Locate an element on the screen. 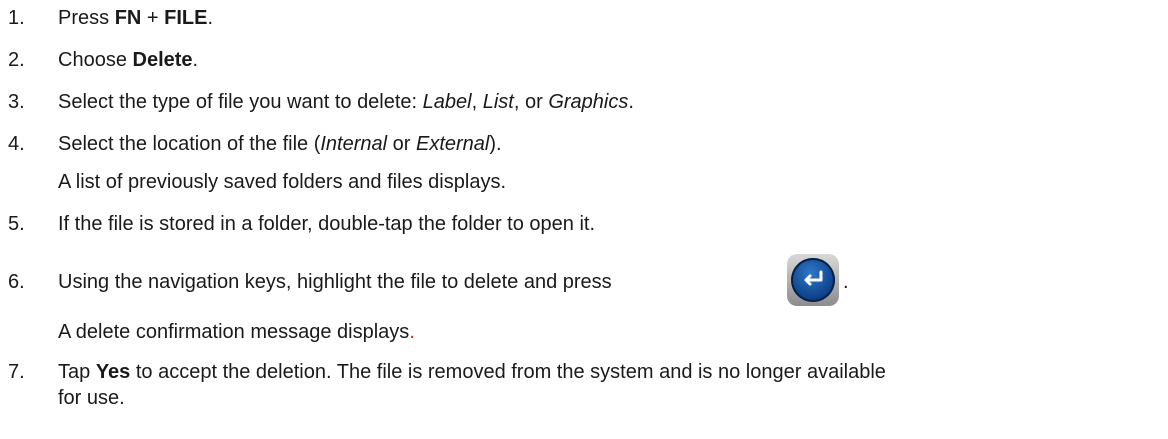 The image size is (1168, 439). key-file: FILE is located at coordinates (186, 18).